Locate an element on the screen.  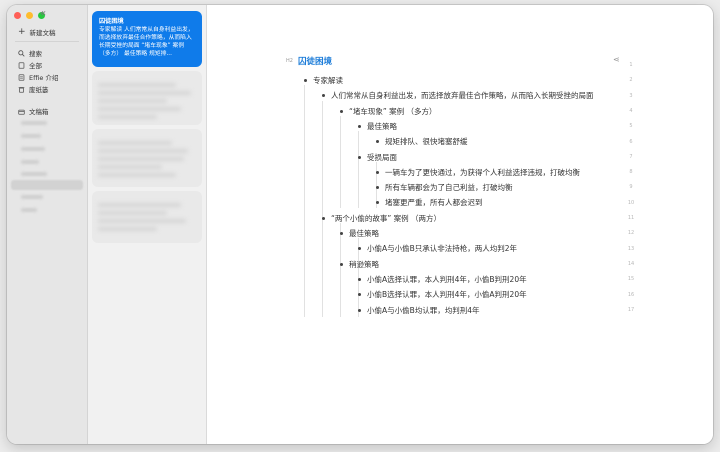
outline-item-text: 小偷B选择认罪，本人判刑4年，小偷A判刑20年 is located at coordinates (447, 294).